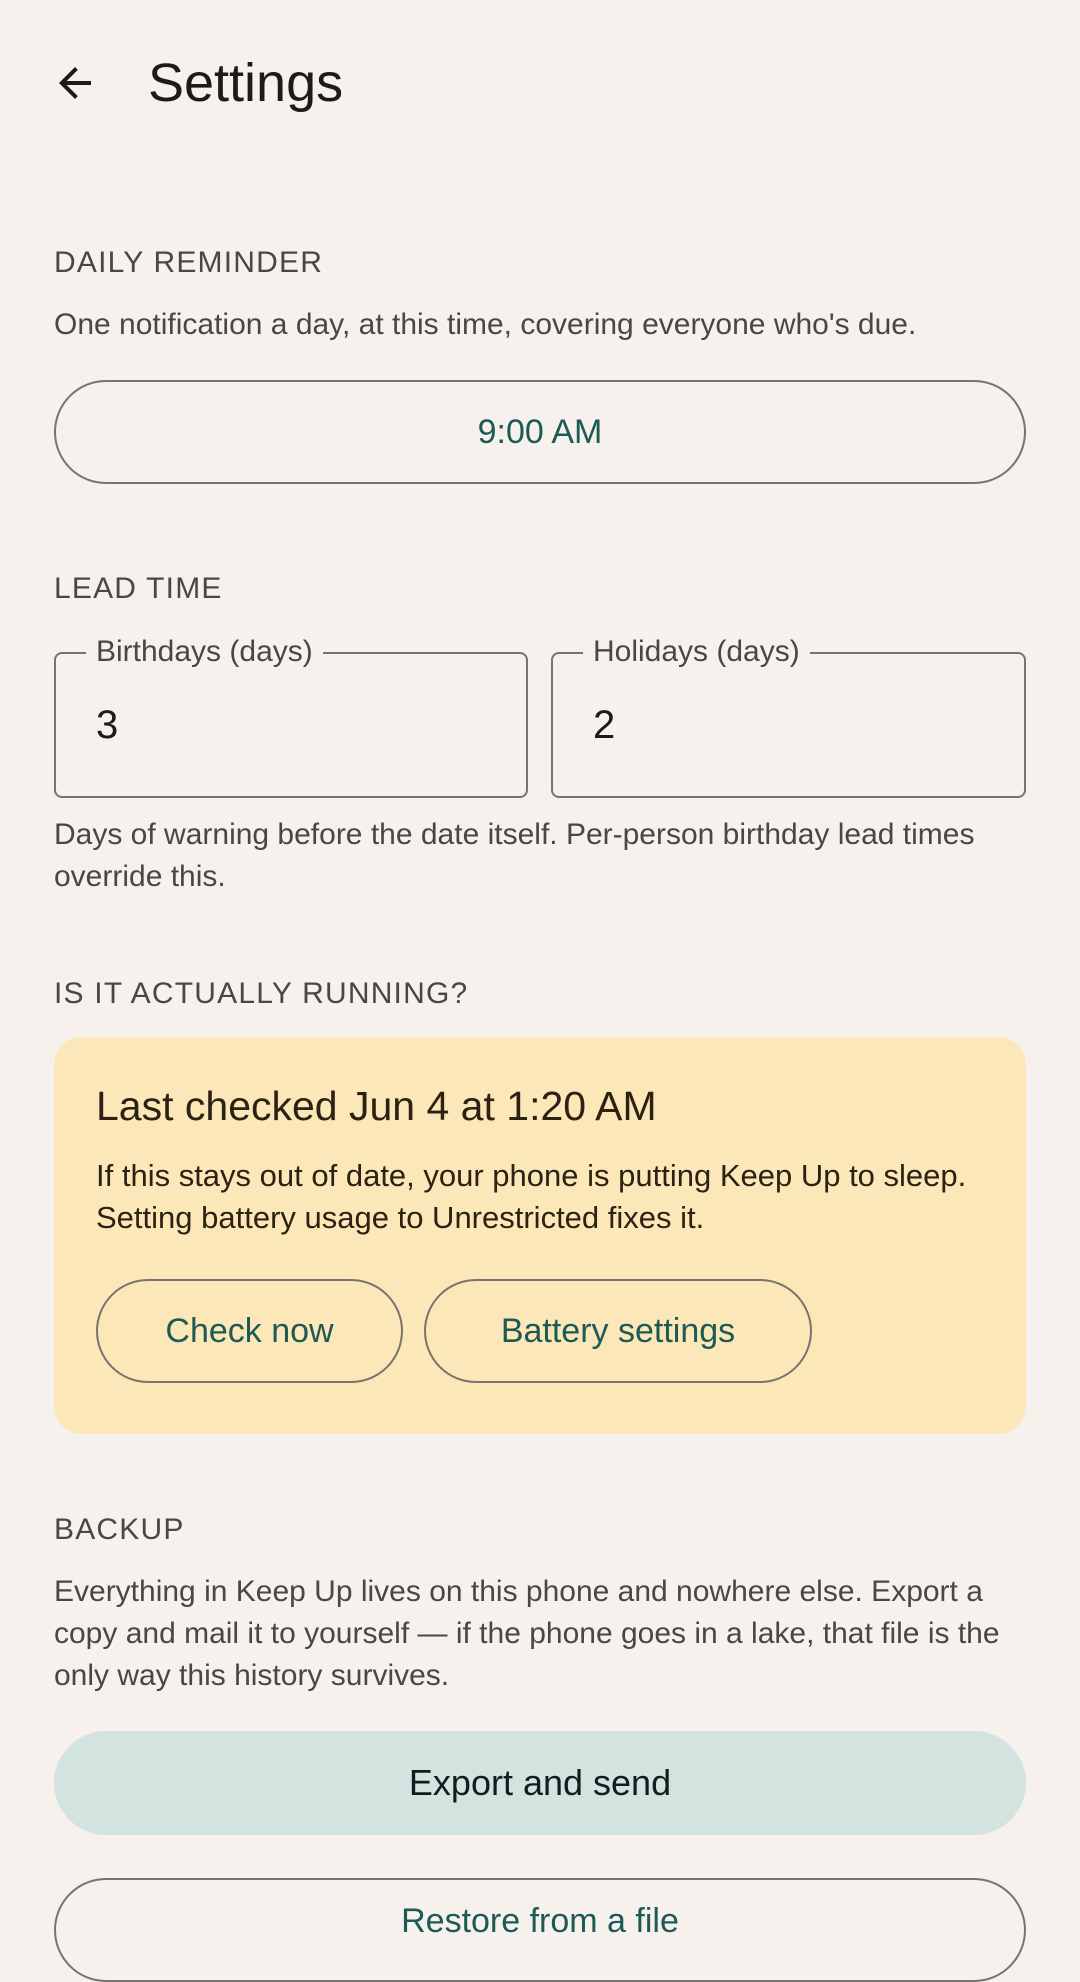 The image size is (1080, 1982). What do you see at coordinates (788, 715) in the screenshot?
I see `holidays-days-field: Holidays (days) 2` at bounding box center [788, 715].